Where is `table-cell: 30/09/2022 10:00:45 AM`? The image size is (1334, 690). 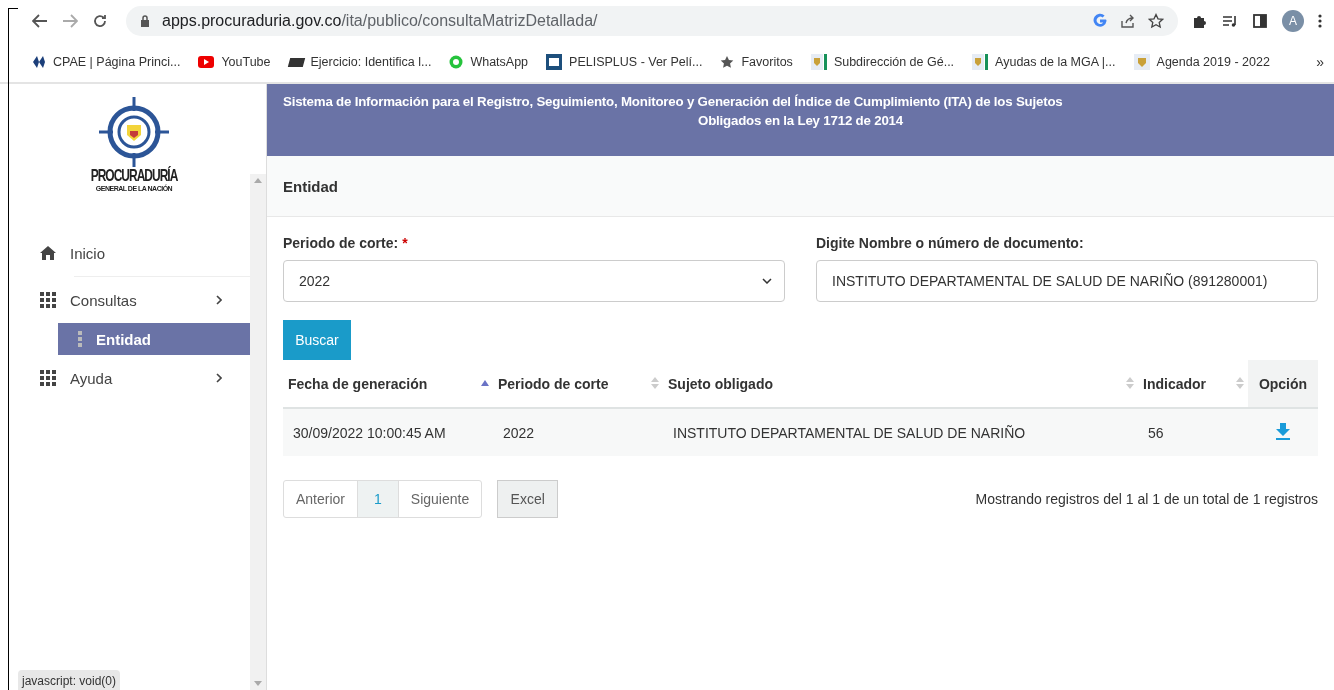
table-cell: 30/09/2022 10:00:45 AM is located at coordinates (388, 432).